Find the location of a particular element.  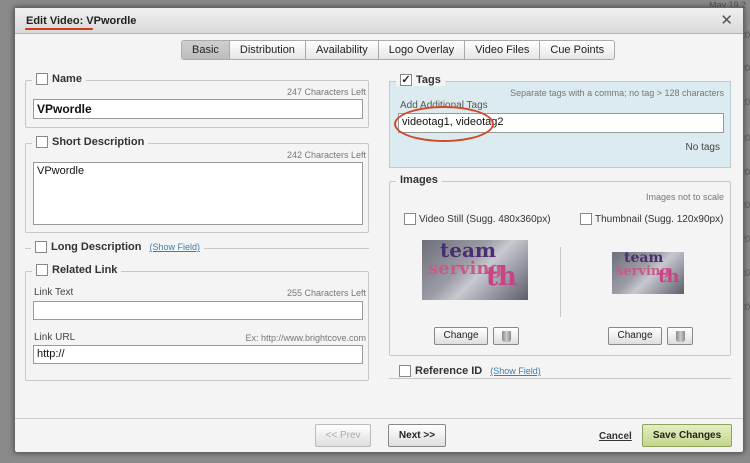

tags-checkbox: ✓ is located at coordinates (406, 80).